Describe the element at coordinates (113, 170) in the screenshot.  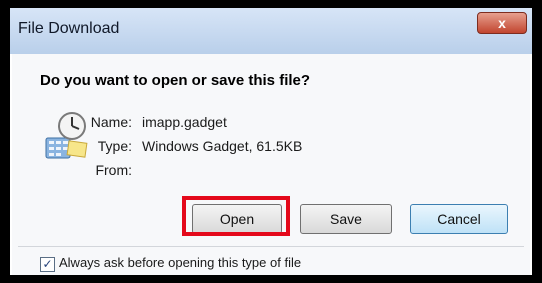
I see `from-label: From:` at that location.